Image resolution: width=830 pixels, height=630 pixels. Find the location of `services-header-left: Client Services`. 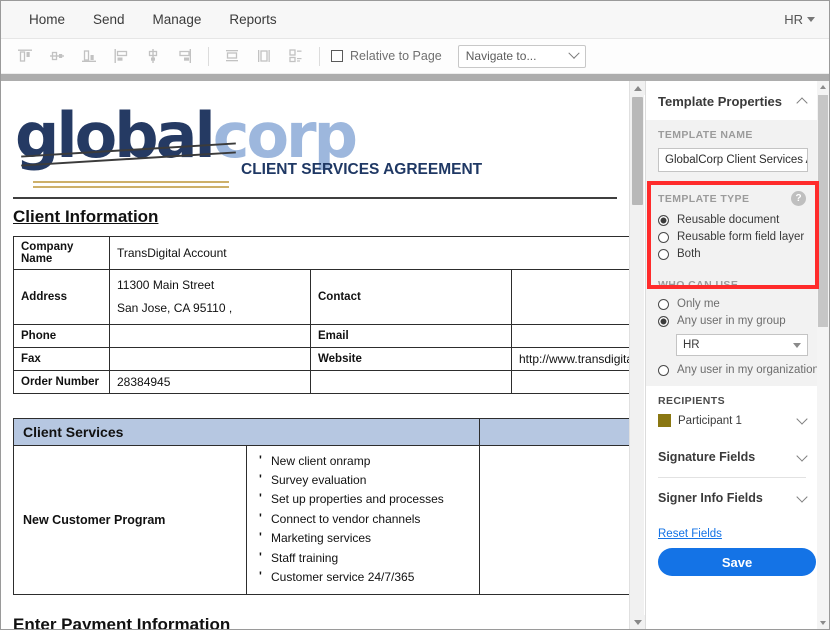

services-header-left: Client Services is located at coordinates (246, 431).